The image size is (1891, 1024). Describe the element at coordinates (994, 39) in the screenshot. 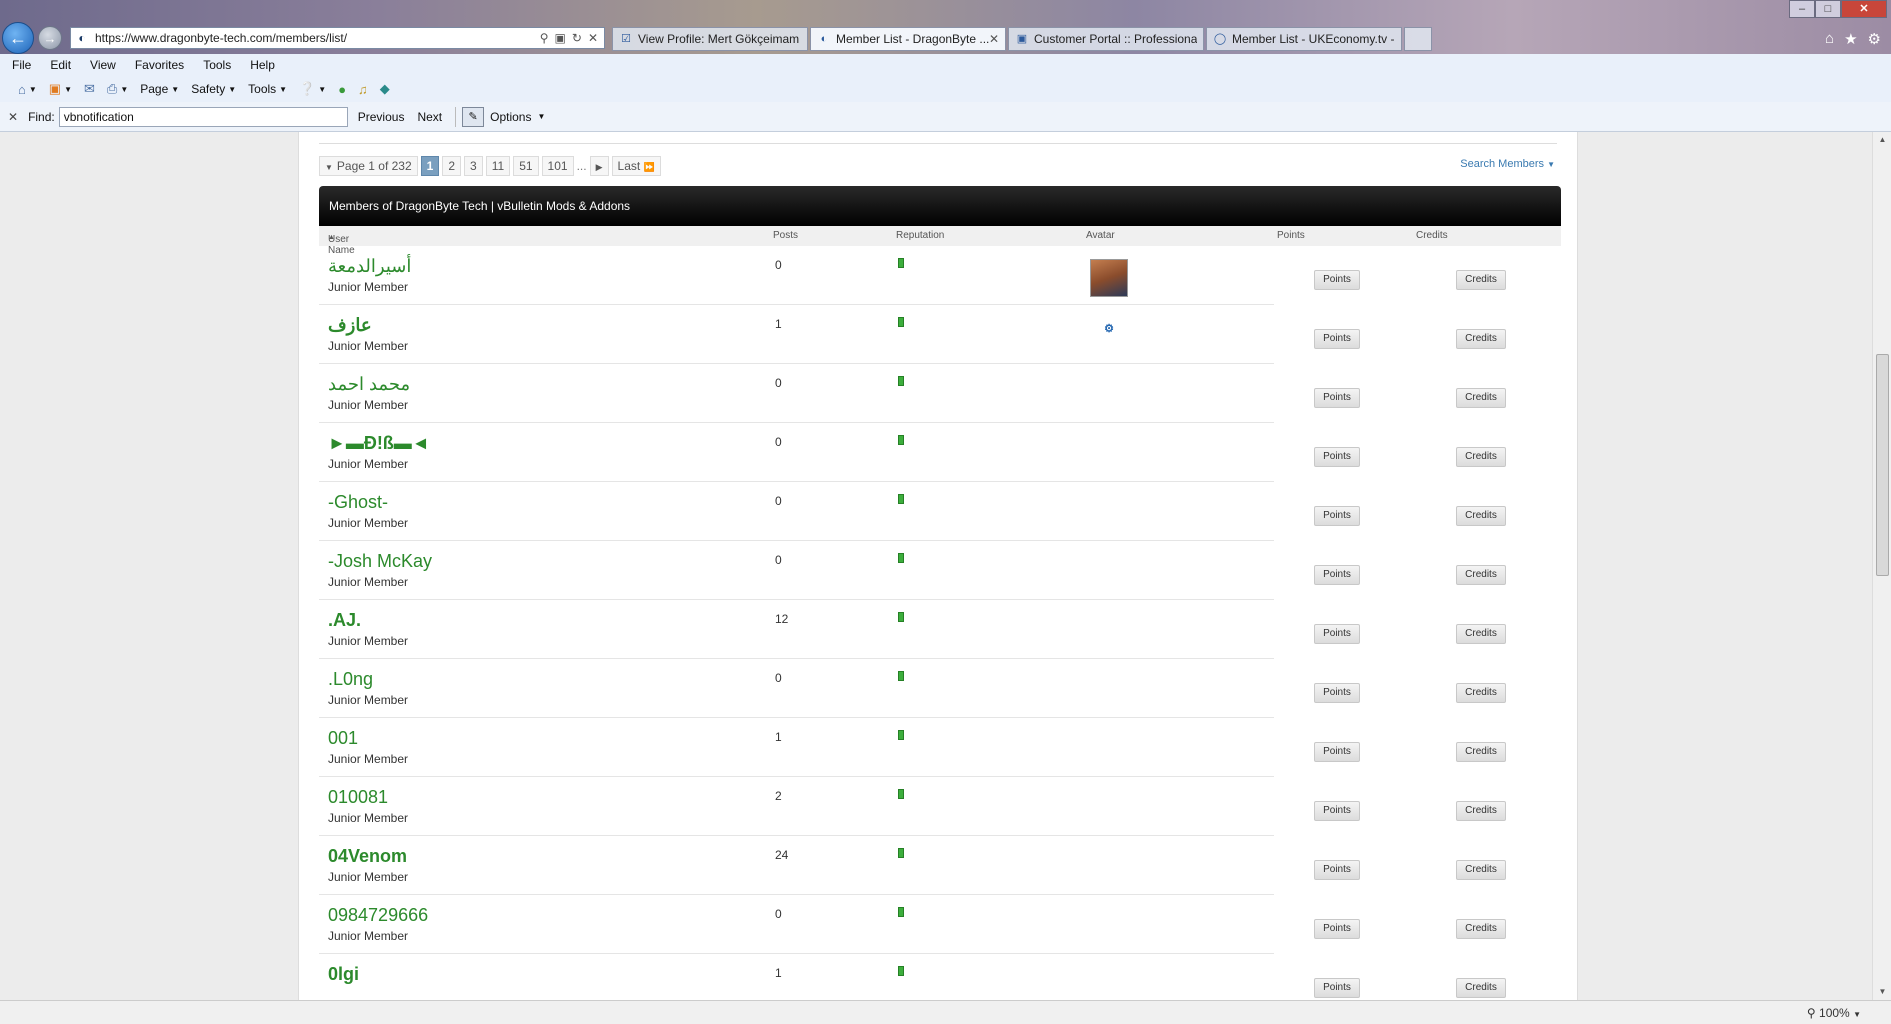

I see `close-tab-icon: ✕` at that location.